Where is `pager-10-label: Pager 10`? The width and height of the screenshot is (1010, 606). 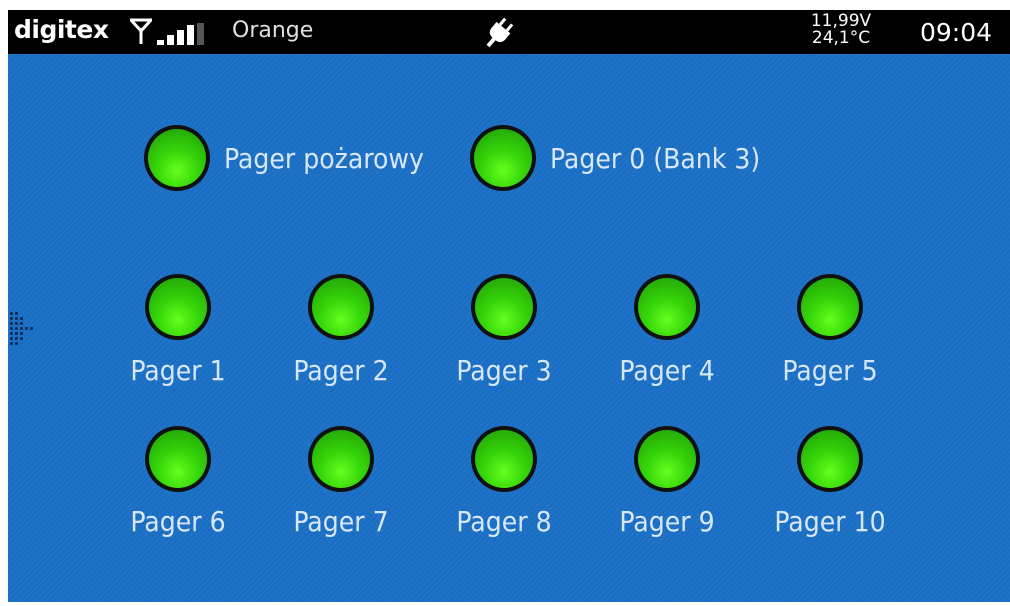
pager-10-label: Pager 10 is located at coordinates (830, 521).